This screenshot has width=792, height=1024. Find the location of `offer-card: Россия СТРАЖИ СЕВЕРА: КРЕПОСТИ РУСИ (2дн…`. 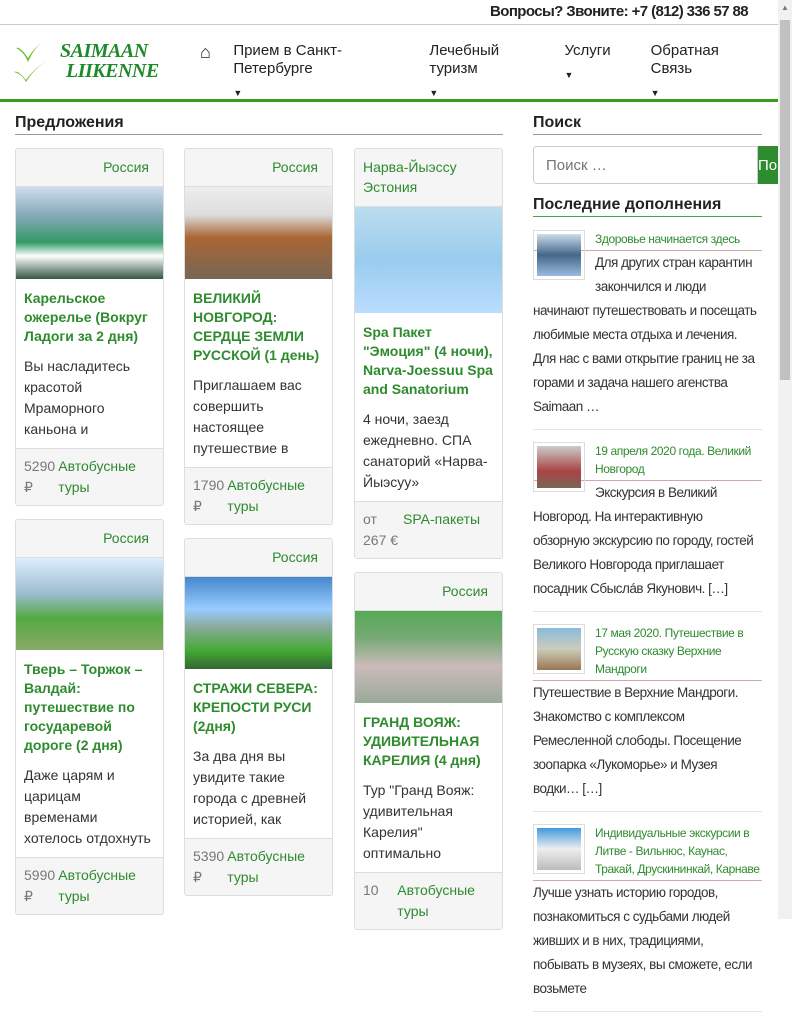

offer-card: Россия СТРАЖИ СЕВЕРА: КРЕПОСТИ РУСИ (2дн… is located at coordinates (258, 717).